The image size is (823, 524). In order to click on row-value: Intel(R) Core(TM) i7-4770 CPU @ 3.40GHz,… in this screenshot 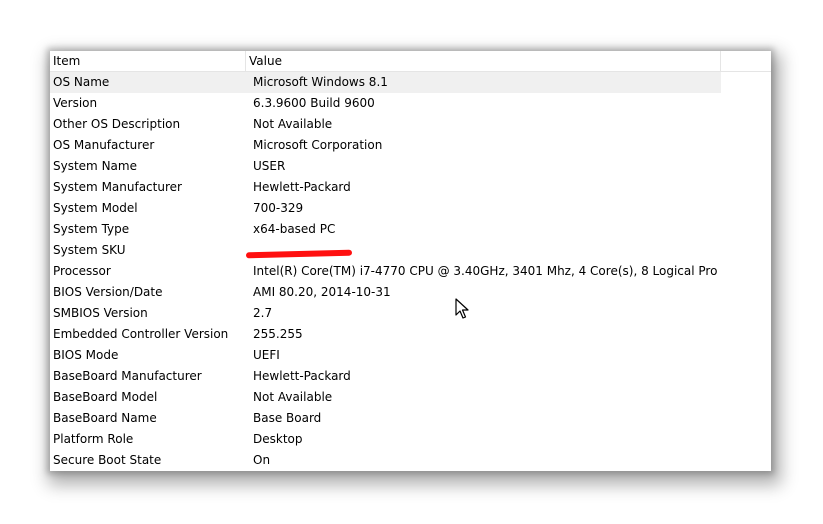, I will do `click(485, 271)`.